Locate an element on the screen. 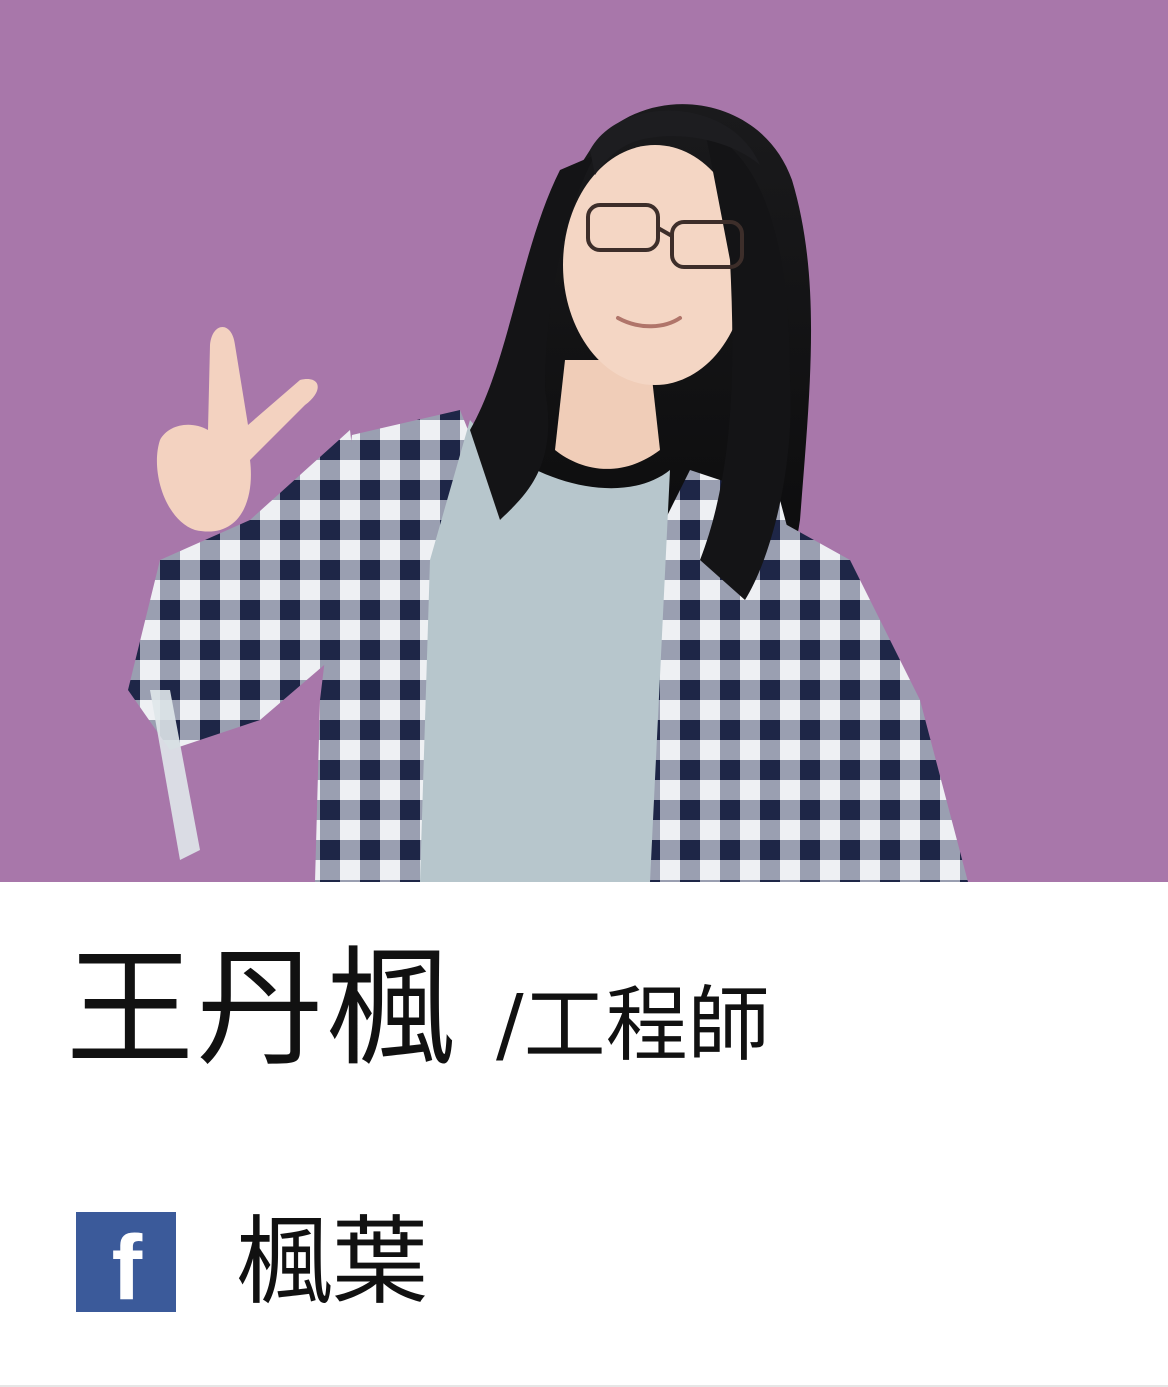 The height and width of the screenshot is (1387, 1168). name-role-line: 王丹楓 /工程師 is located at coordinates (418, 1010).